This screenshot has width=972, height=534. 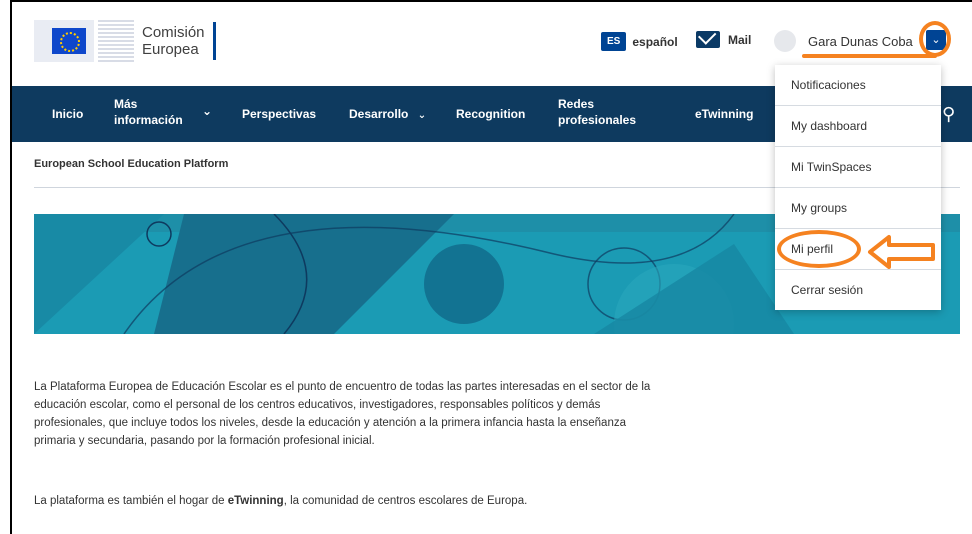 I want to click on nav-label: Recognition, so click(x=491, y=114).